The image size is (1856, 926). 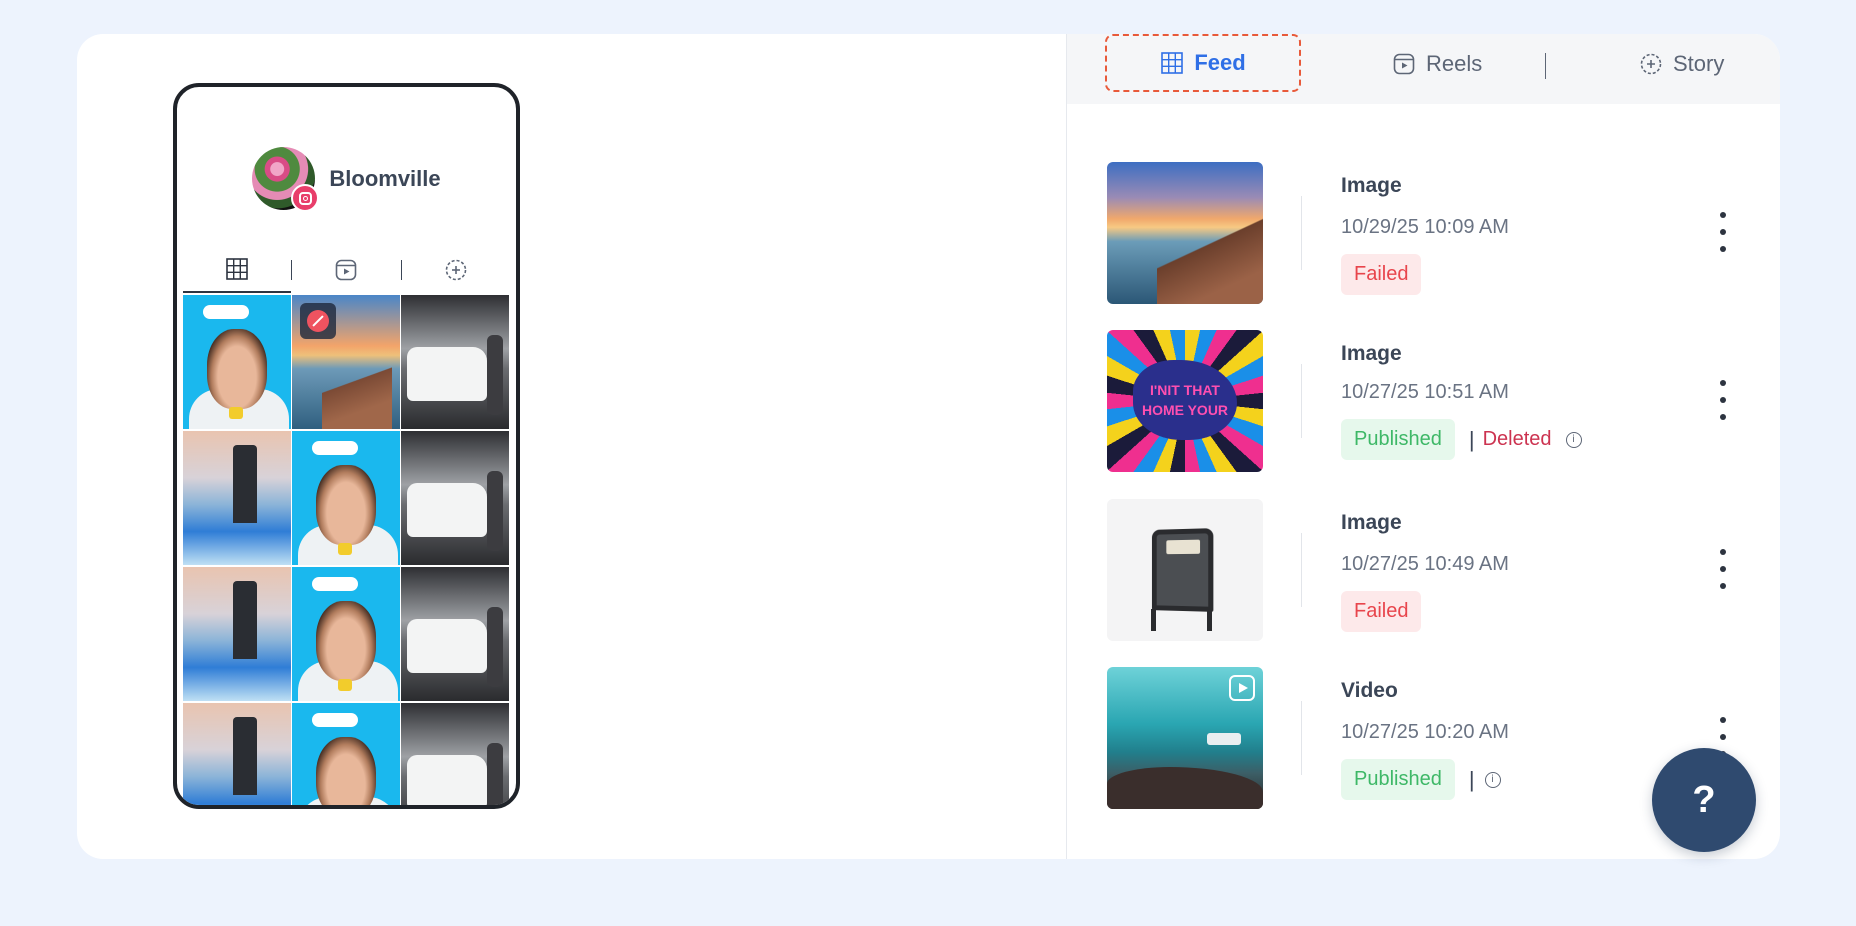 What do you see at coordinates (1369, 690) in the screenshot?
I see `post-type: Video` at bounding box center [1369, 690].